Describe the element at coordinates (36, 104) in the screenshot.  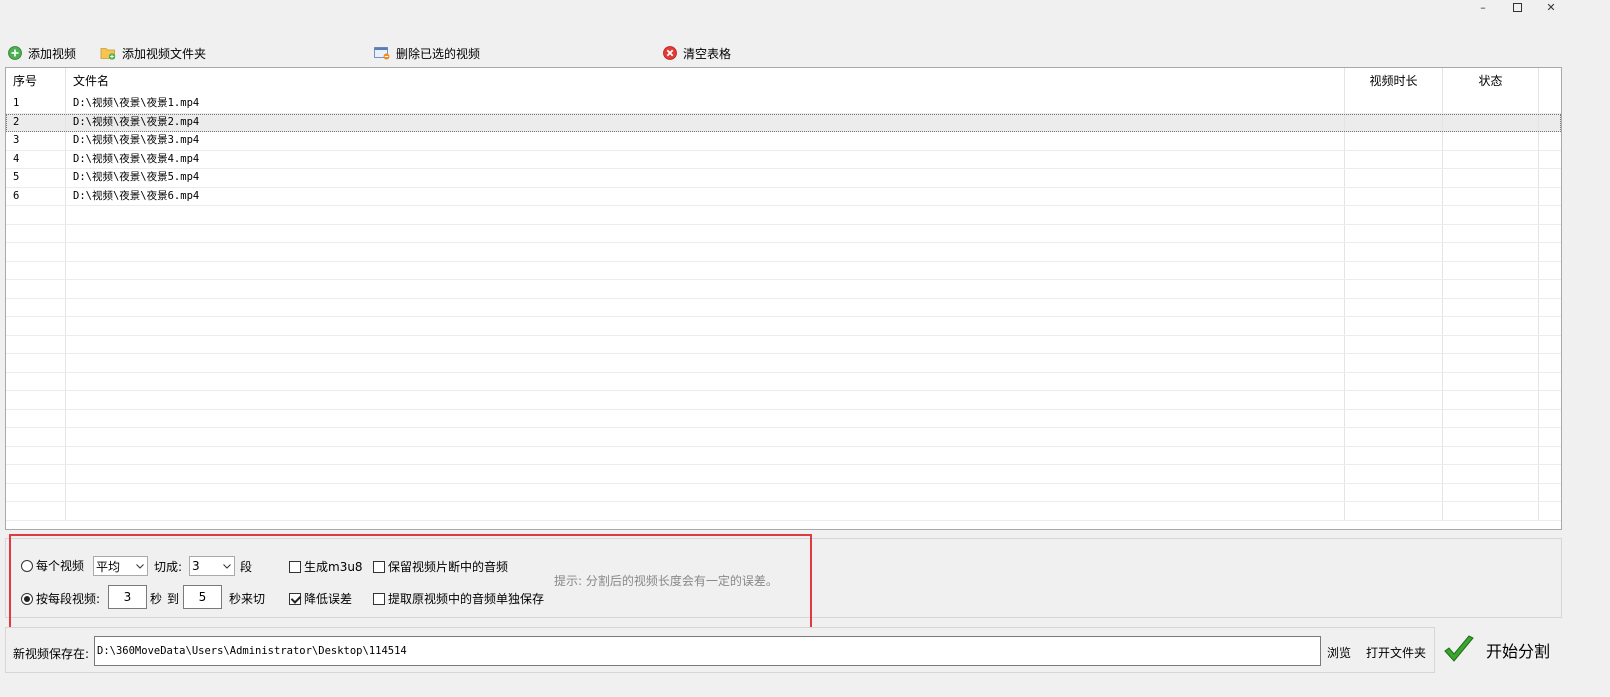
I see `cell-seq: 1` at that location.